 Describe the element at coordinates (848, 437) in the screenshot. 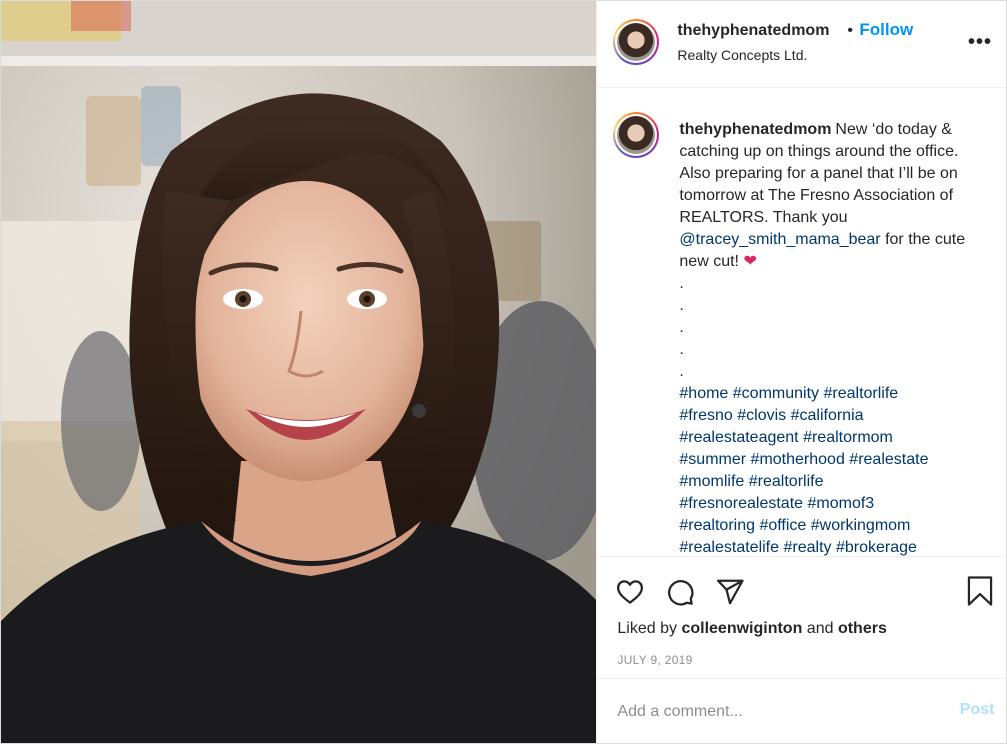

I see `hashtag-link: #realtormom` at that location.